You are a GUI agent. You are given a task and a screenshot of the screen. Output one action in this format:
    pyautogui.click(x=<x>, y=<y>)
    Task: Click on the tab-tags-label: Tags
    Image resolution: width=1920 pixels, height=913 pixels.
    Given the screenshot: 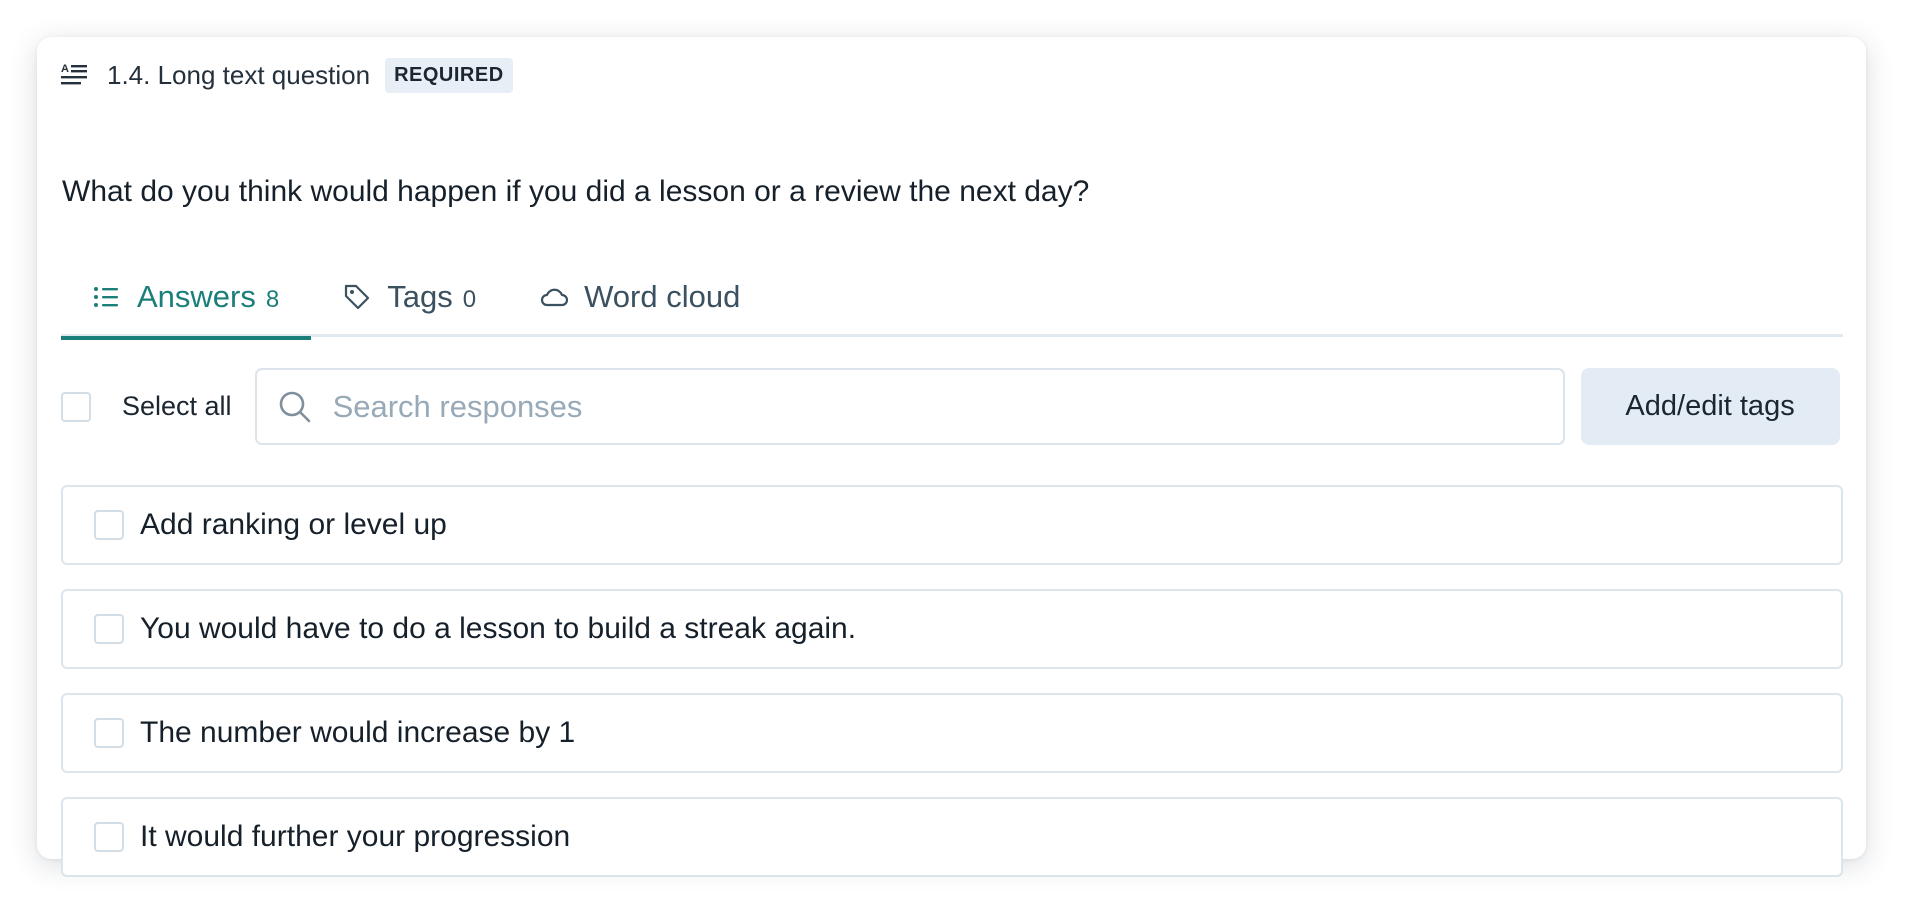 What is the action you would take?
    pyautogui.click(x=420, y=296)
    